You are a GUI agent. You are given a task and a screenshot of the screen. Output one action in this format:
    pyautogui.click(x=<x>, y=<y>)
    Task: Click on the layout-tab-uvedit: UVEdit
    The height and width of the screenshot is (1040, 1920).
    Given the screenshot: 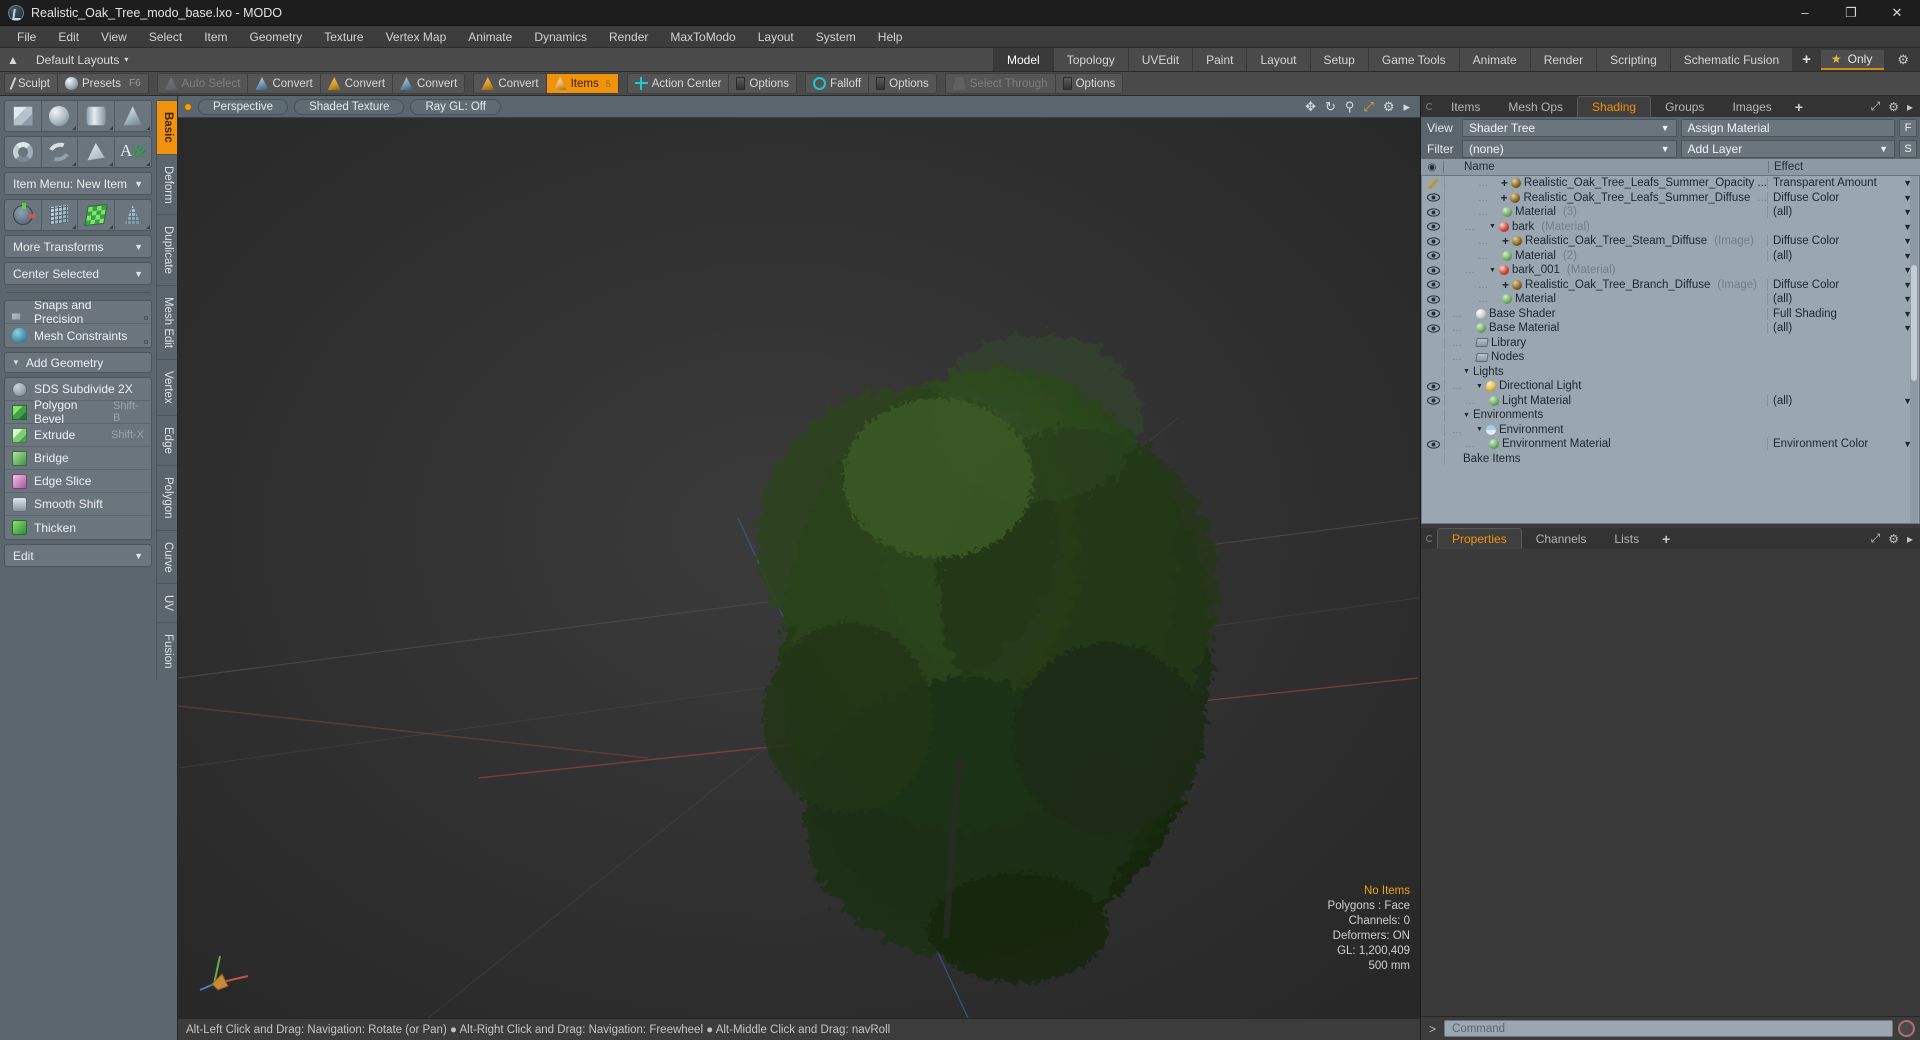 What is the action you would take?
    pyautogui.click(x=1160, y=59)
    